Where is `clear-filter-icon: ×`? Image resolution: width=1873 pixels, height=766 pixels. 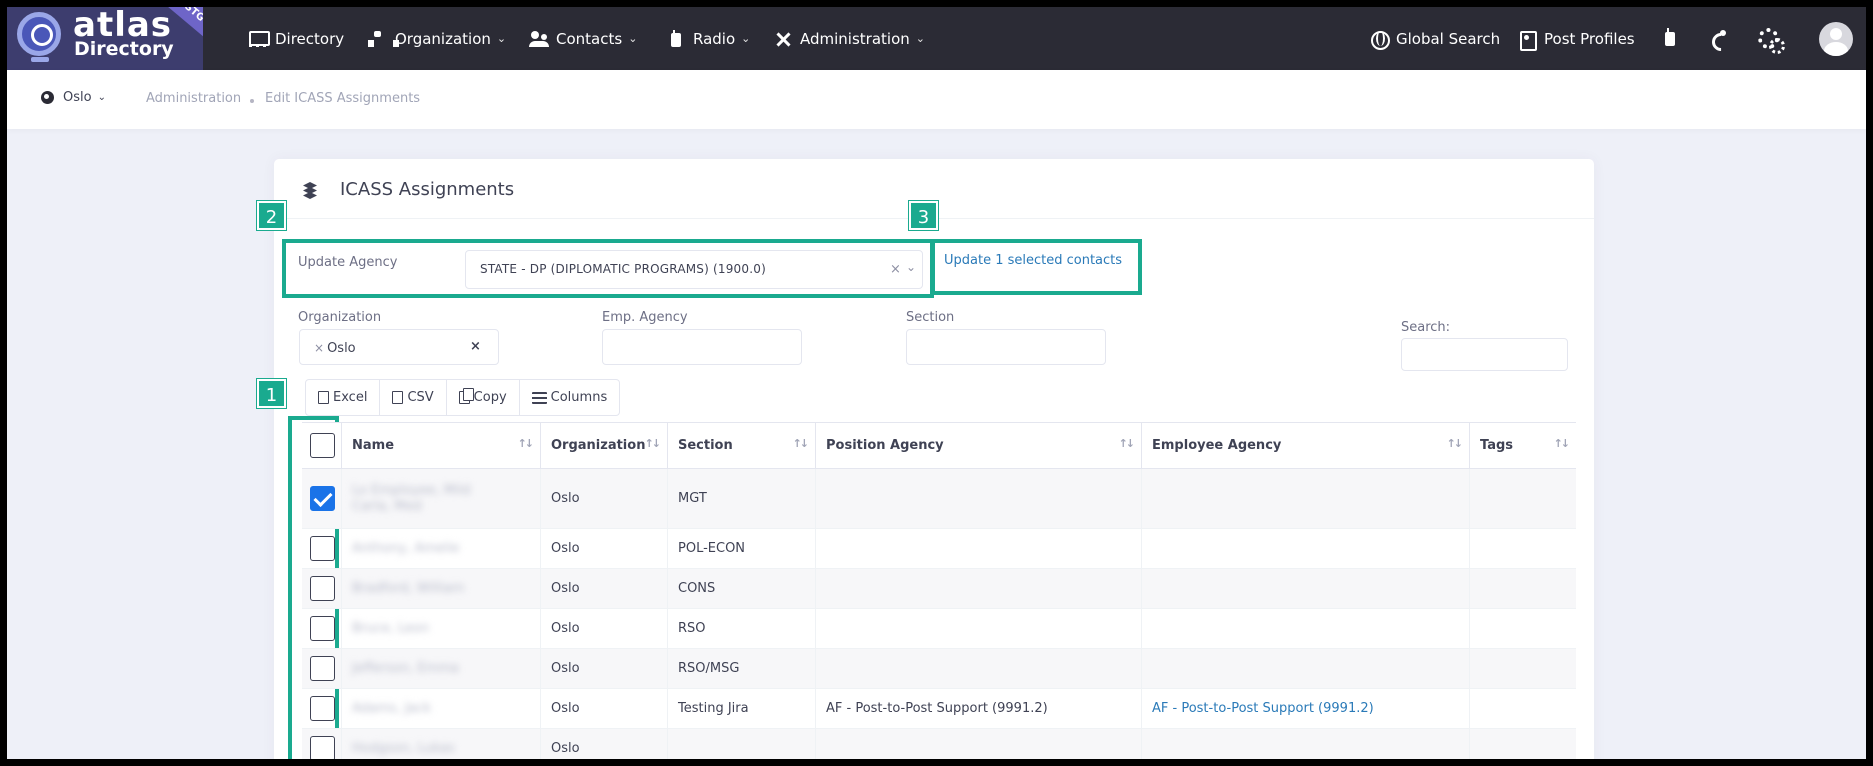
clear-filter-icon: × is located at coordinates (475, 346).